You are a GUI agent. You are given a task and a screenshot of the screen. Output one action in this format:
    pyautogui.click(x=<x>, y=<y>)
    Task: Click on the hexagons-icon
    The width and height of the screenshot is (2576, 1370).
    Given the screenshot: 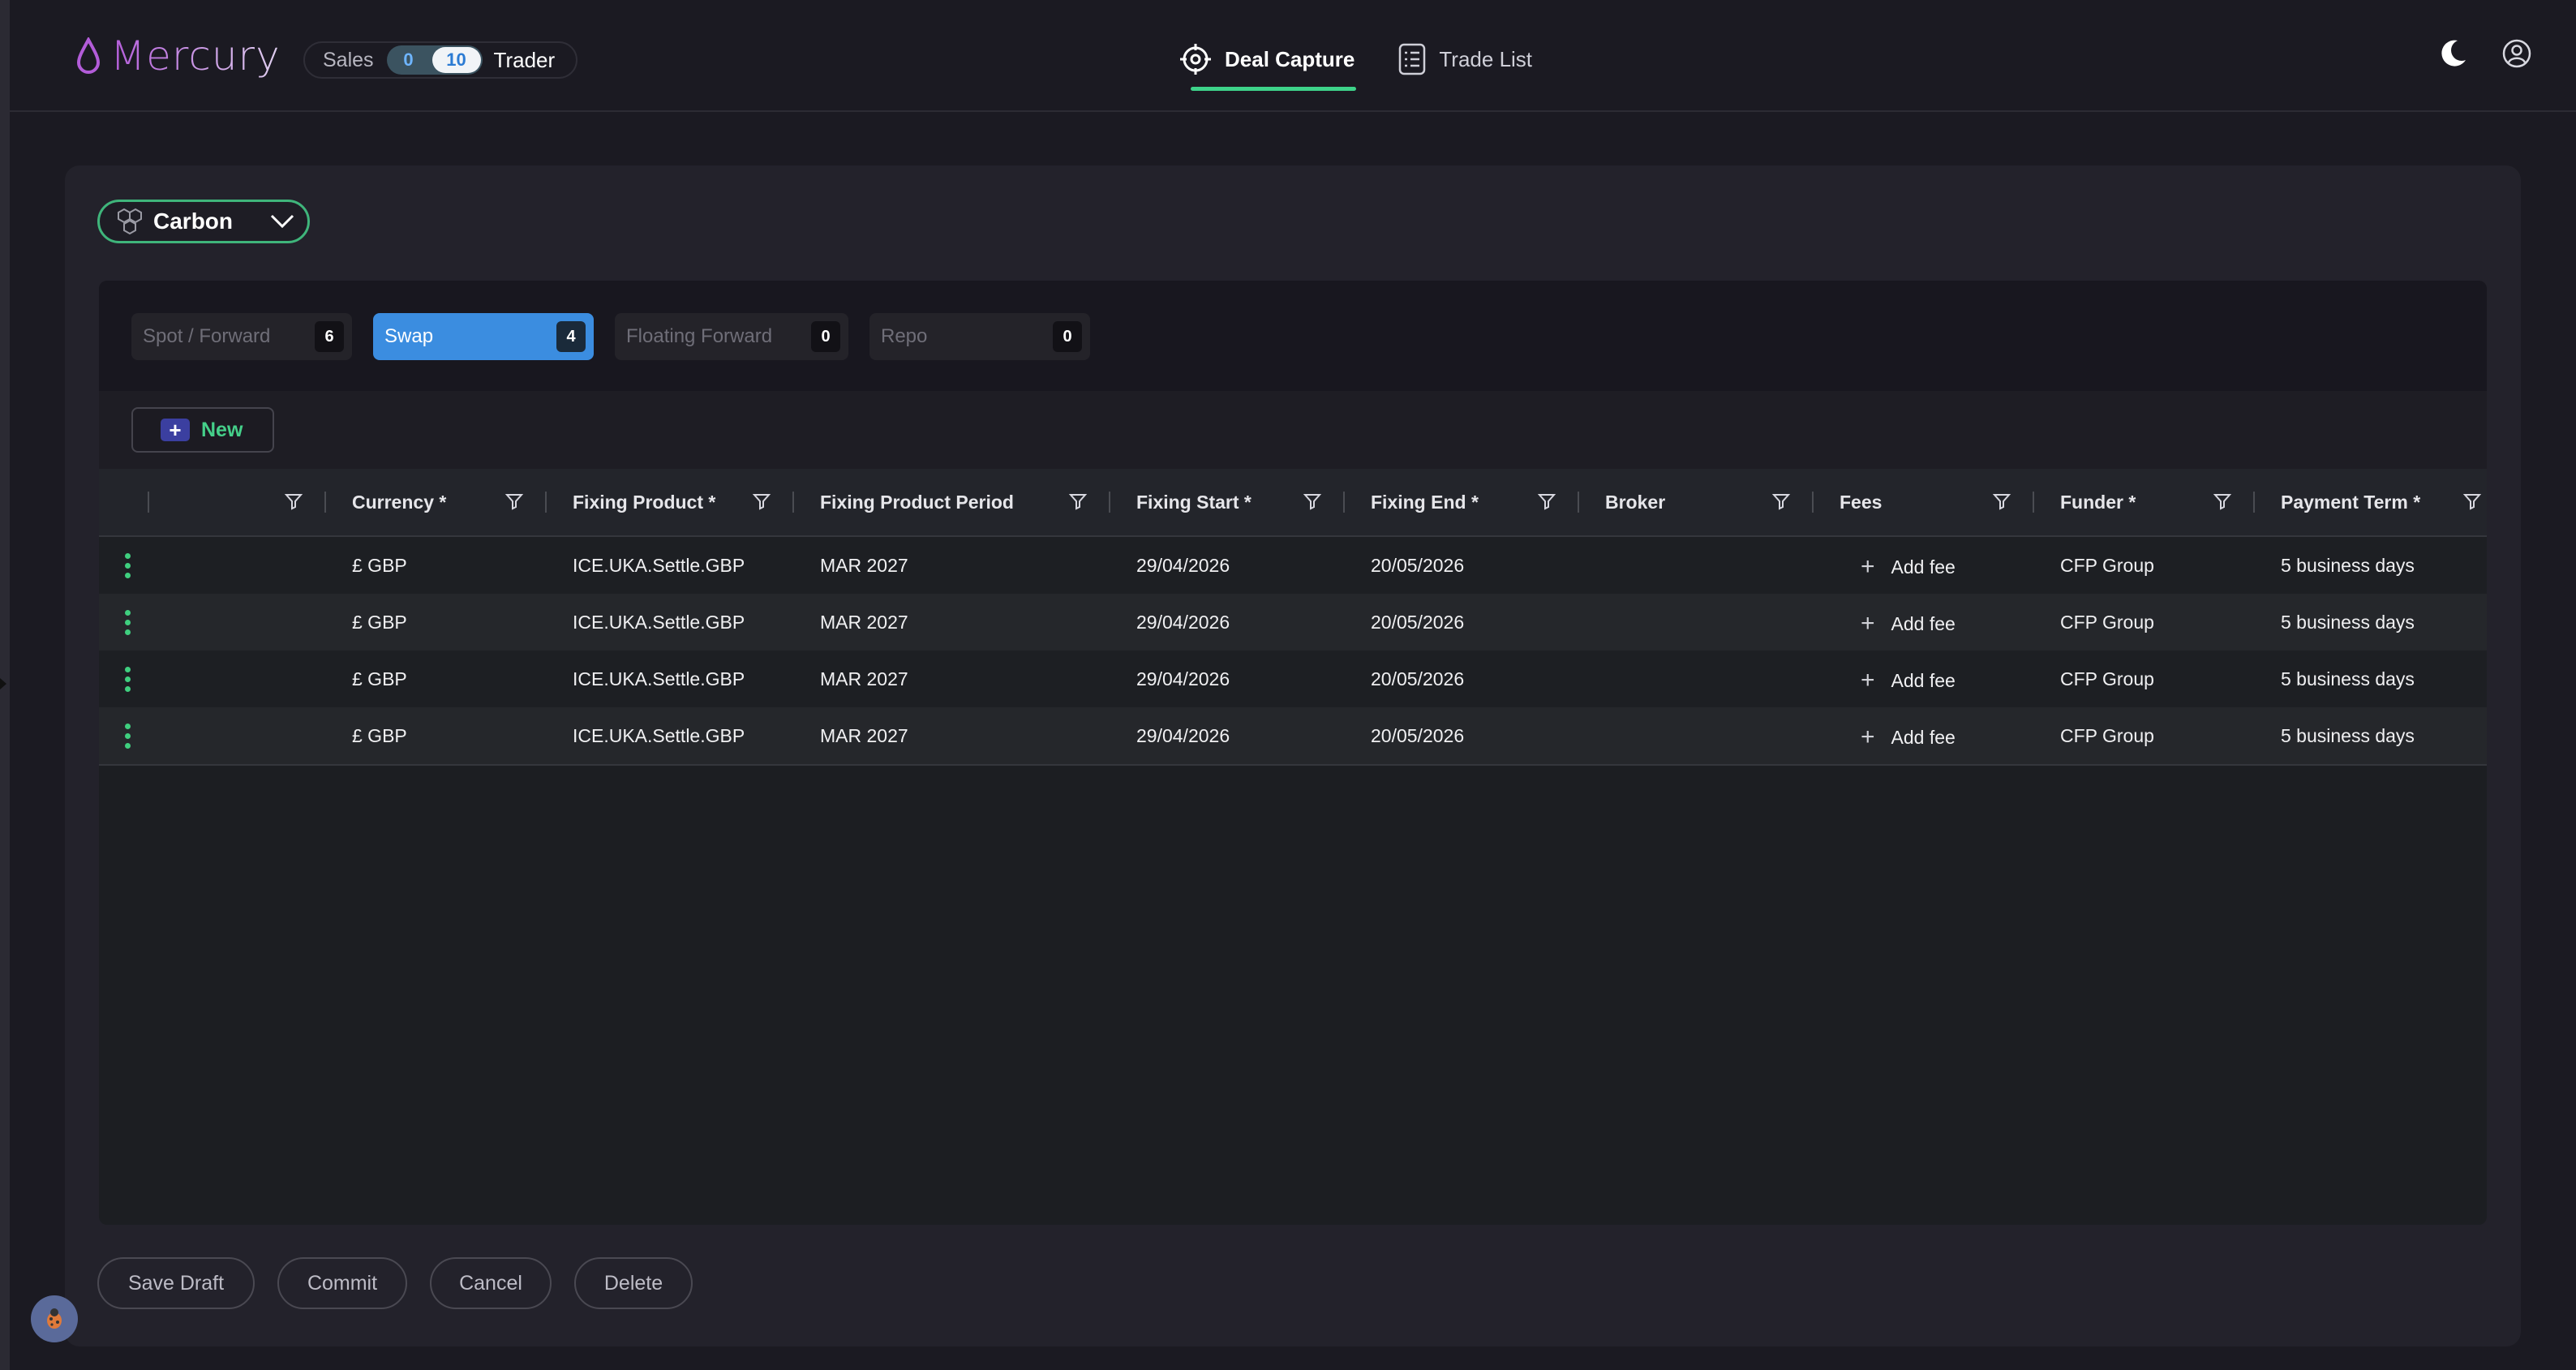 What is the action you would take?
    pyautogui.click(x=130, y=222)
    